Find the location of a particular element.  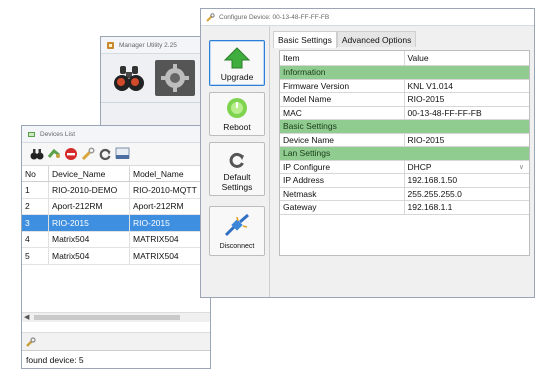

upgrade-label: Upgrade is located at coordinates (237, 77).